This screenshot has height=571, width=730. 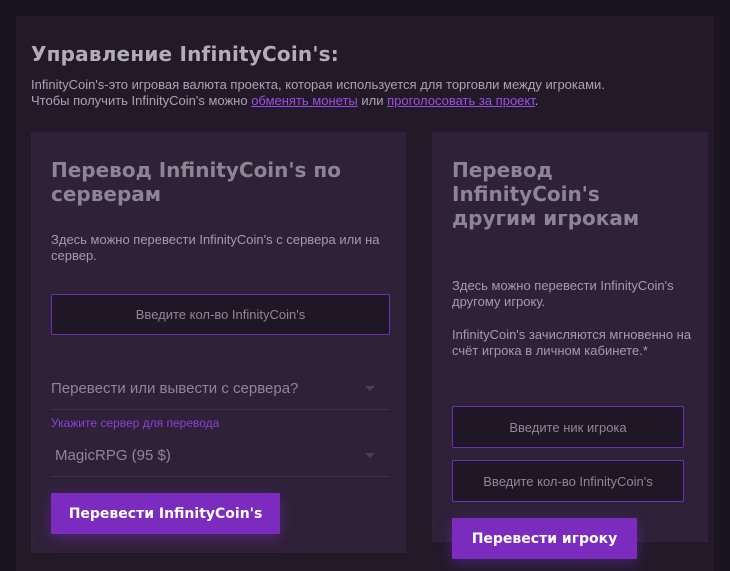 I want to click on player-transfer-title: Перевод InfinityCoin's другим игрокам, so click(x=546, y=194).